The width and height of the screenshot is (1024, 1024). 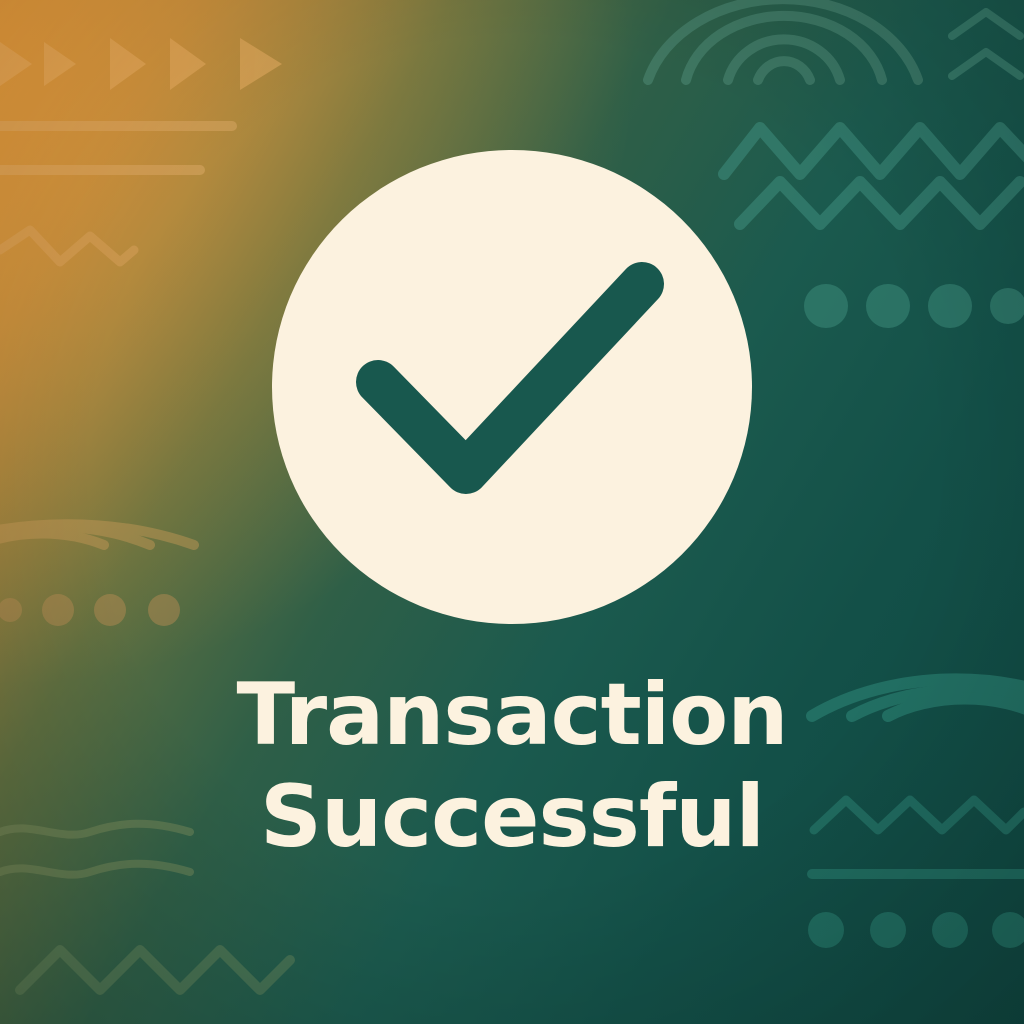 What do you see at coordinates (512, 817) in the screenshot?
I see `status-title-line-2: Successful` at bounding box center [512, 817].